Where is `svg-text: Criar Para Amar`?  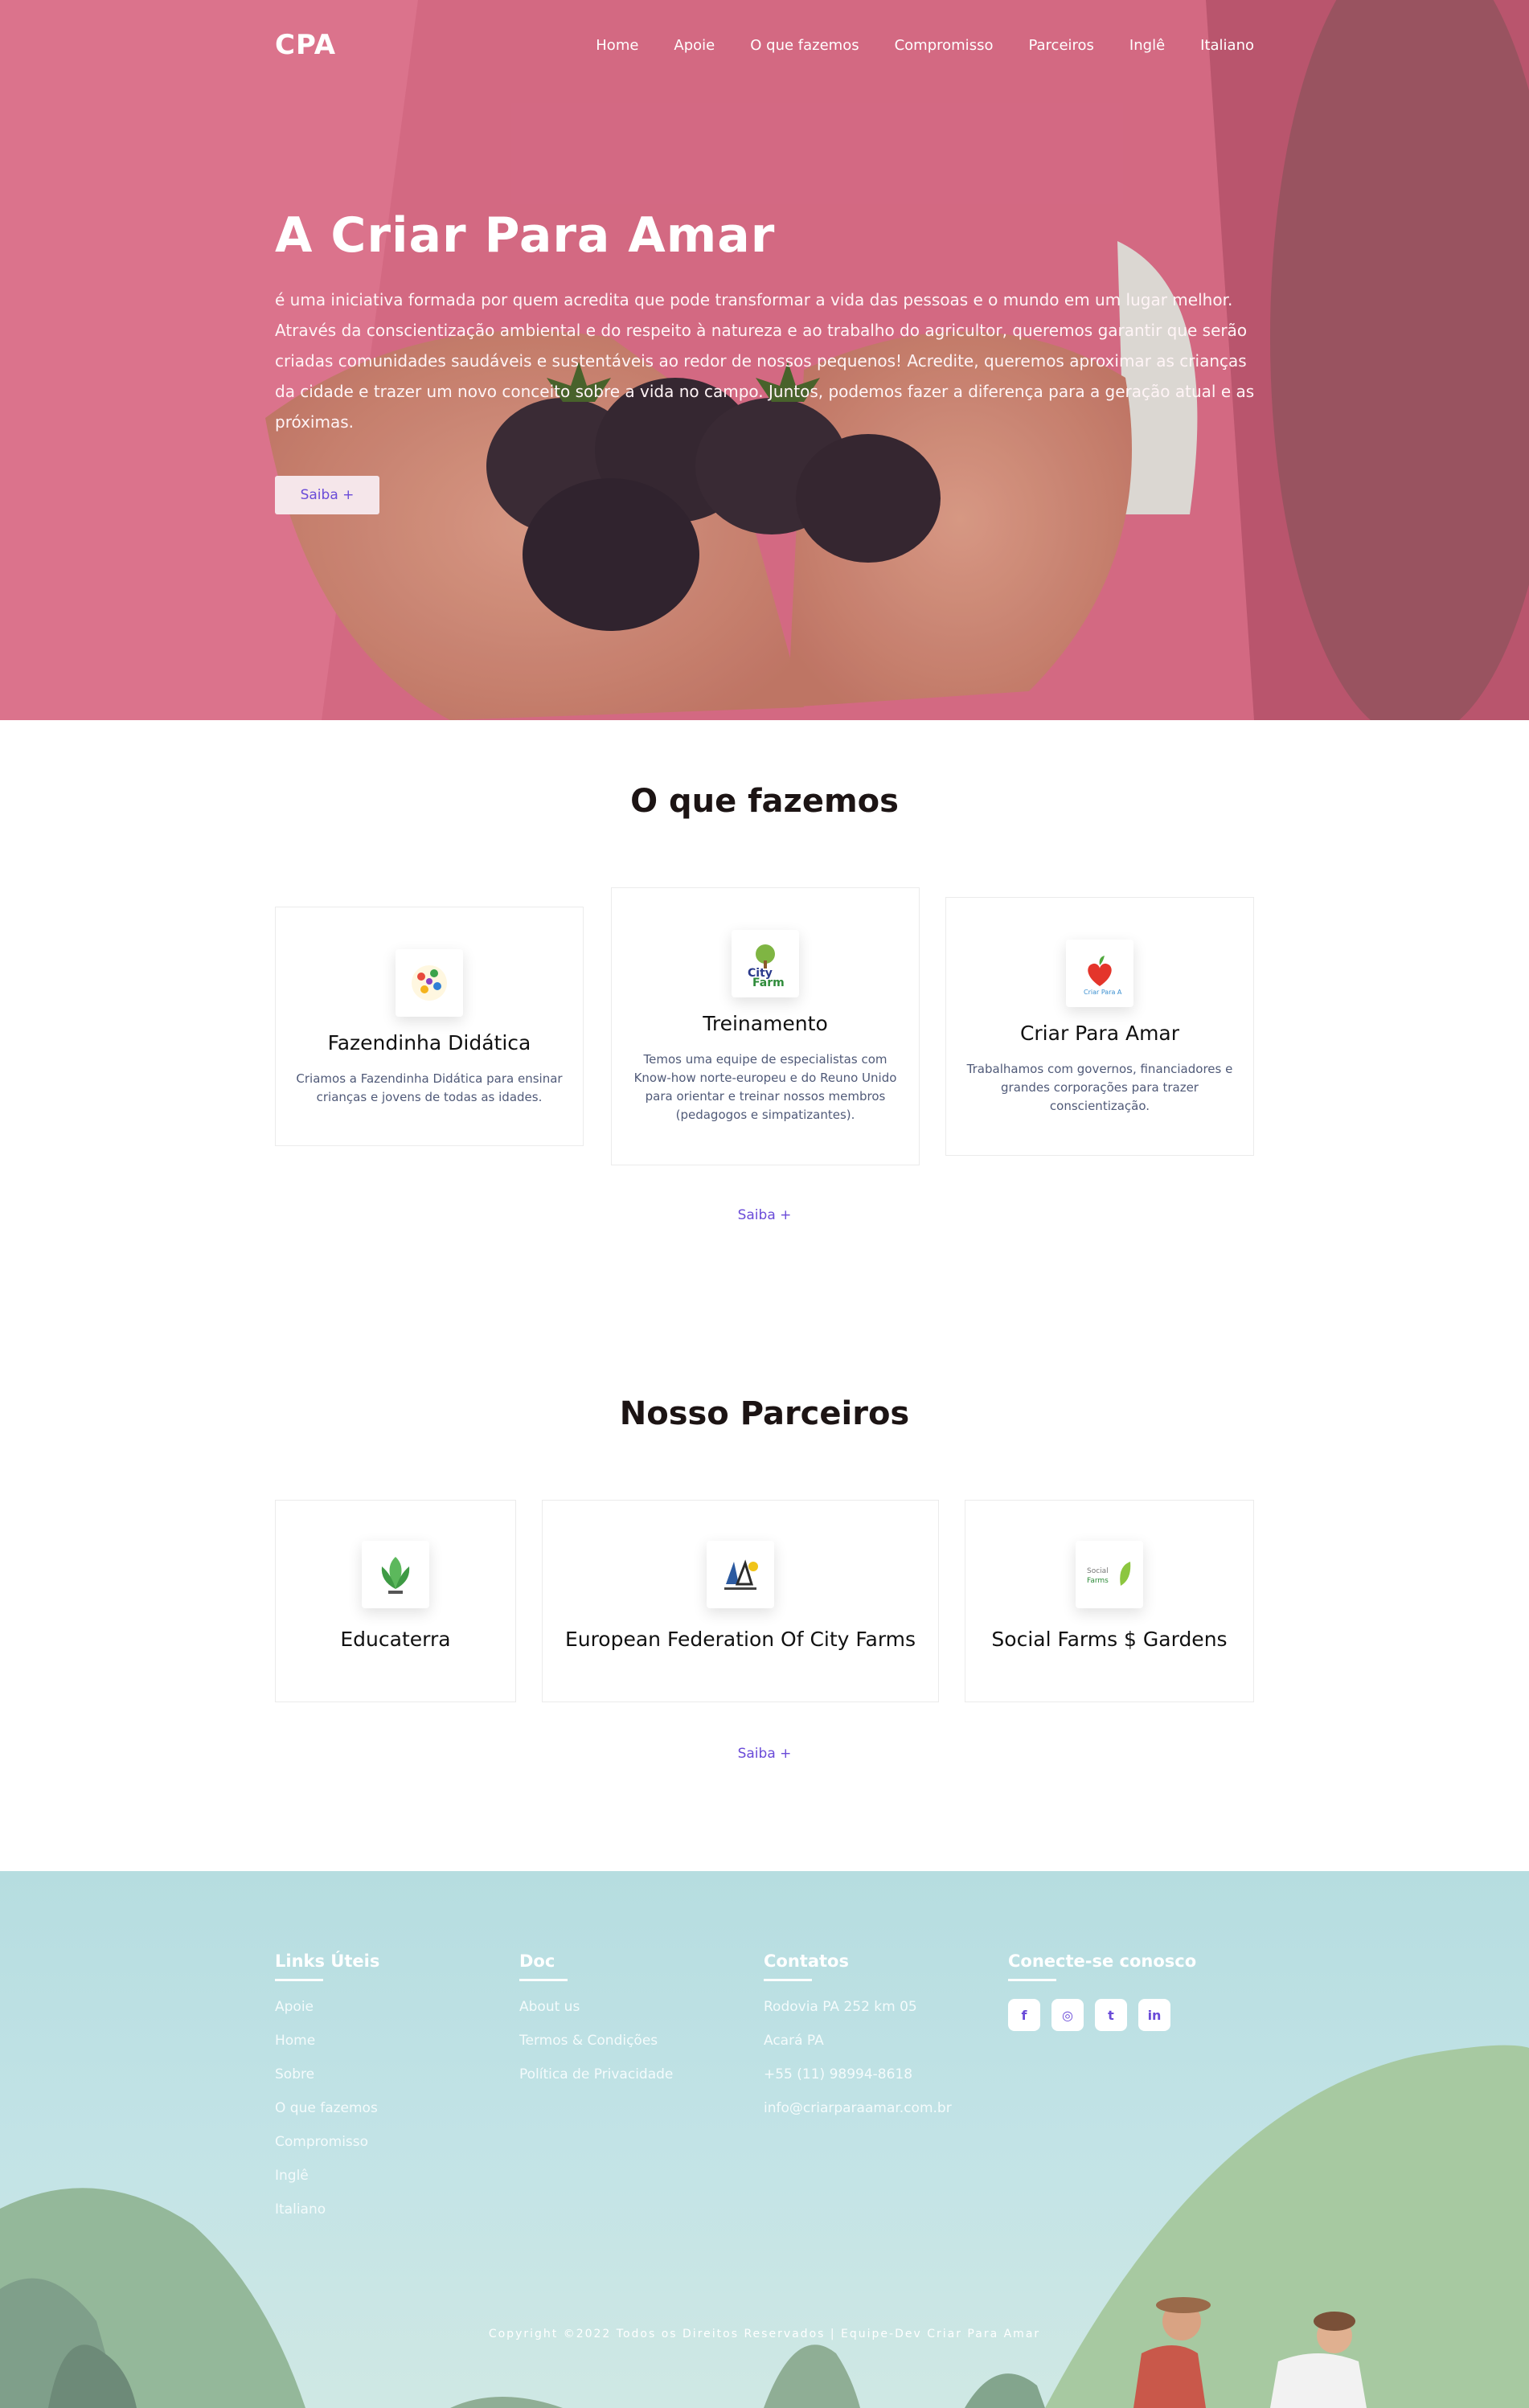 svg-text: Criar Para Amar is located at coordinates (1103, 992).